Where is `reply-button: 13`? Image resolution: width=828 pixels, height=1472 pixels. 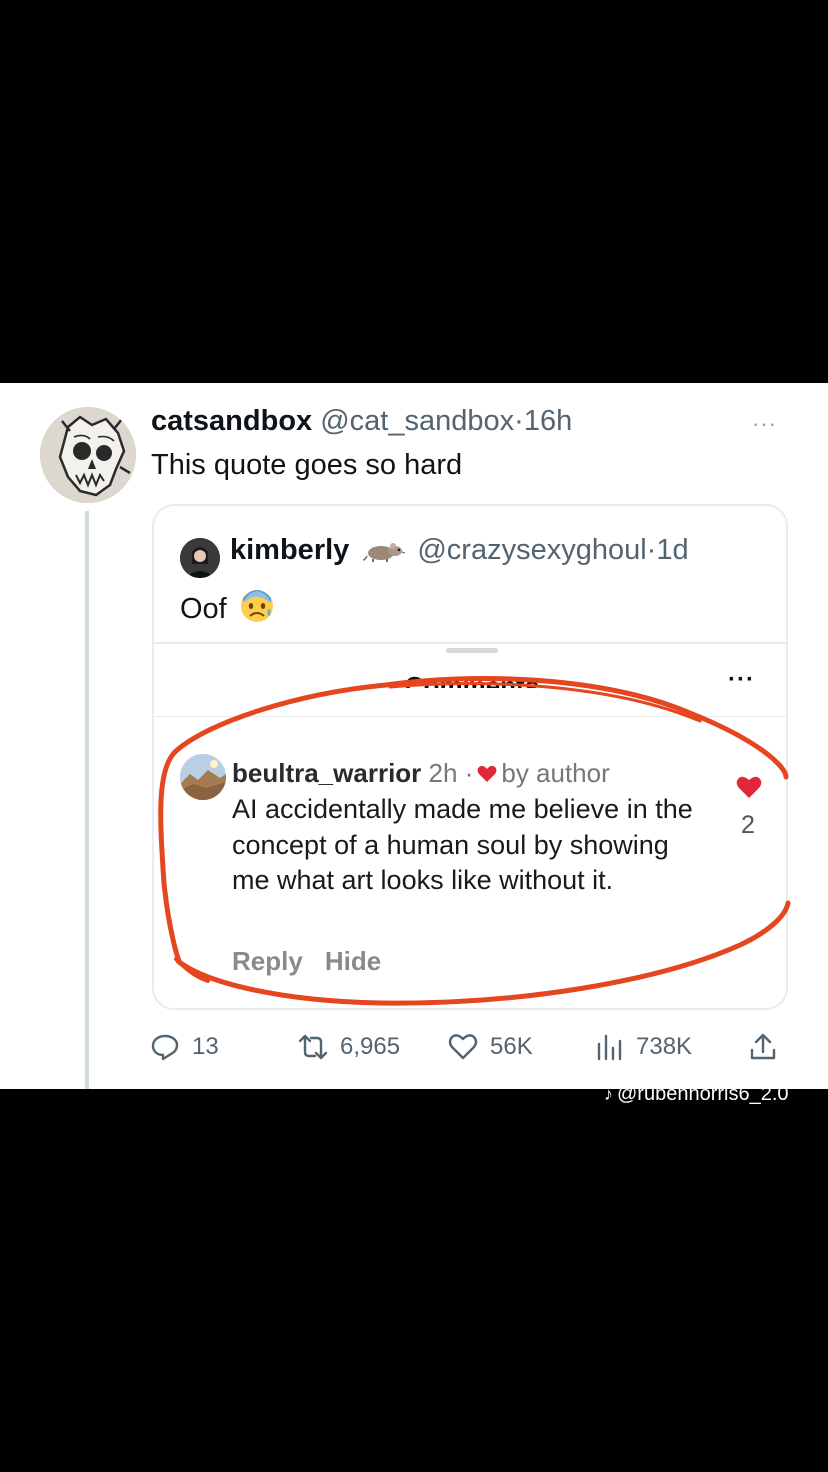
reply-button: 13 is located at coordinates (184, 1047).